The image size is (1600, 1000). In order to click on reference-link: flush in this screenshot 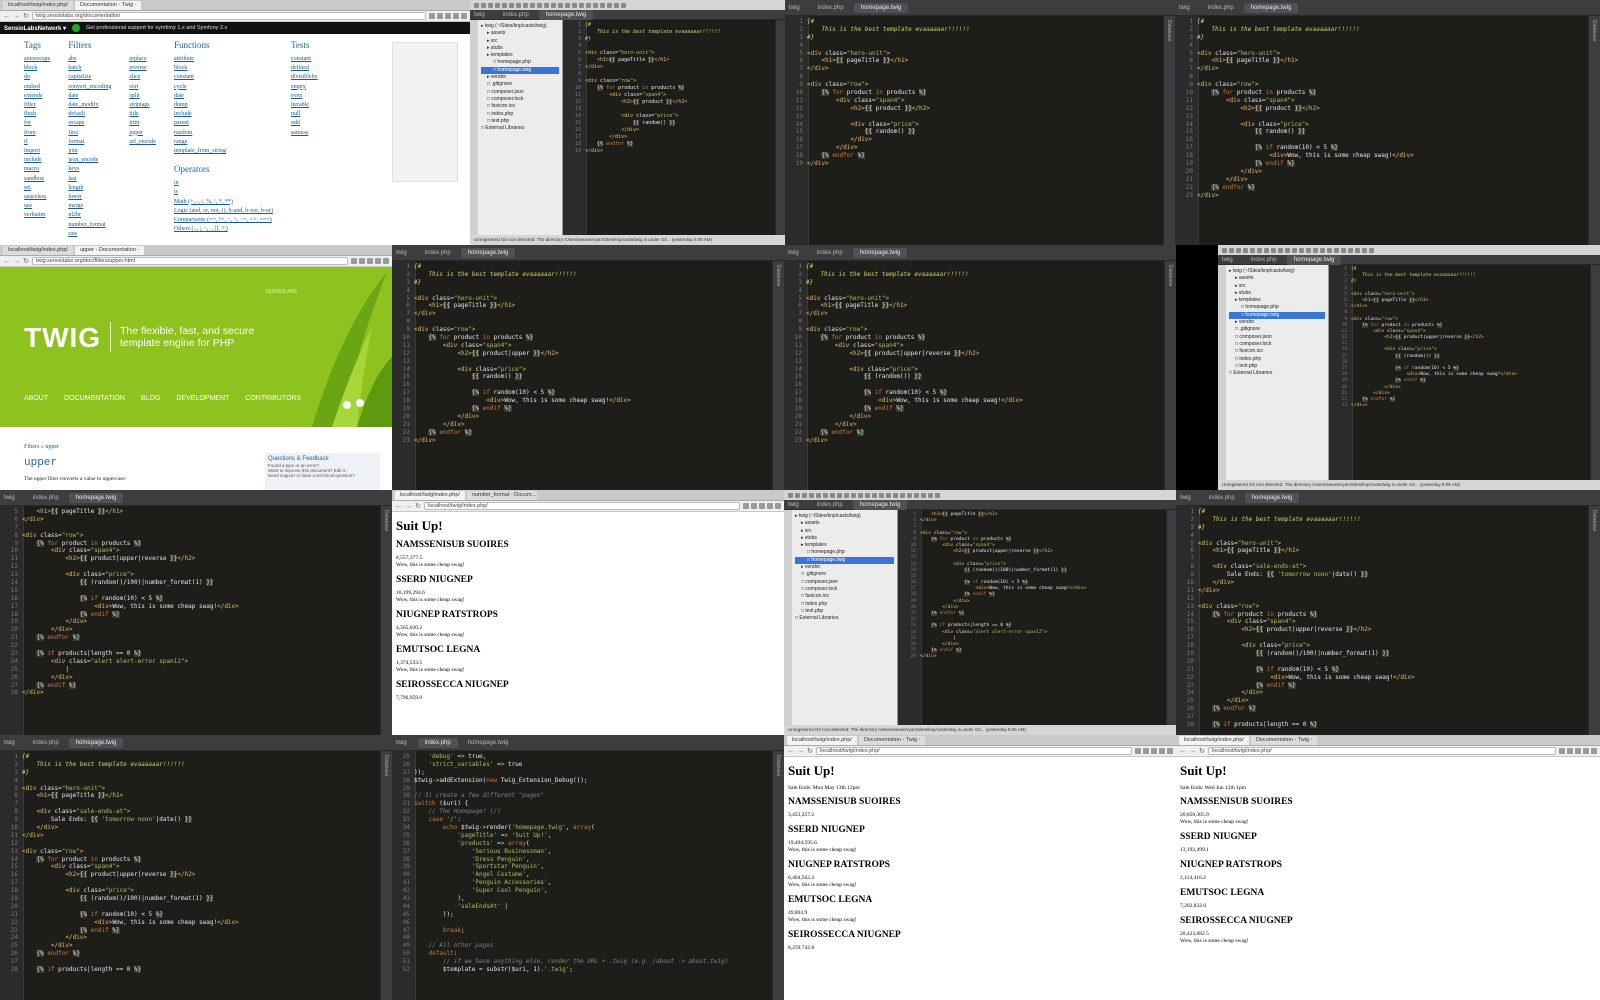, I will do `click(37, 114)`.